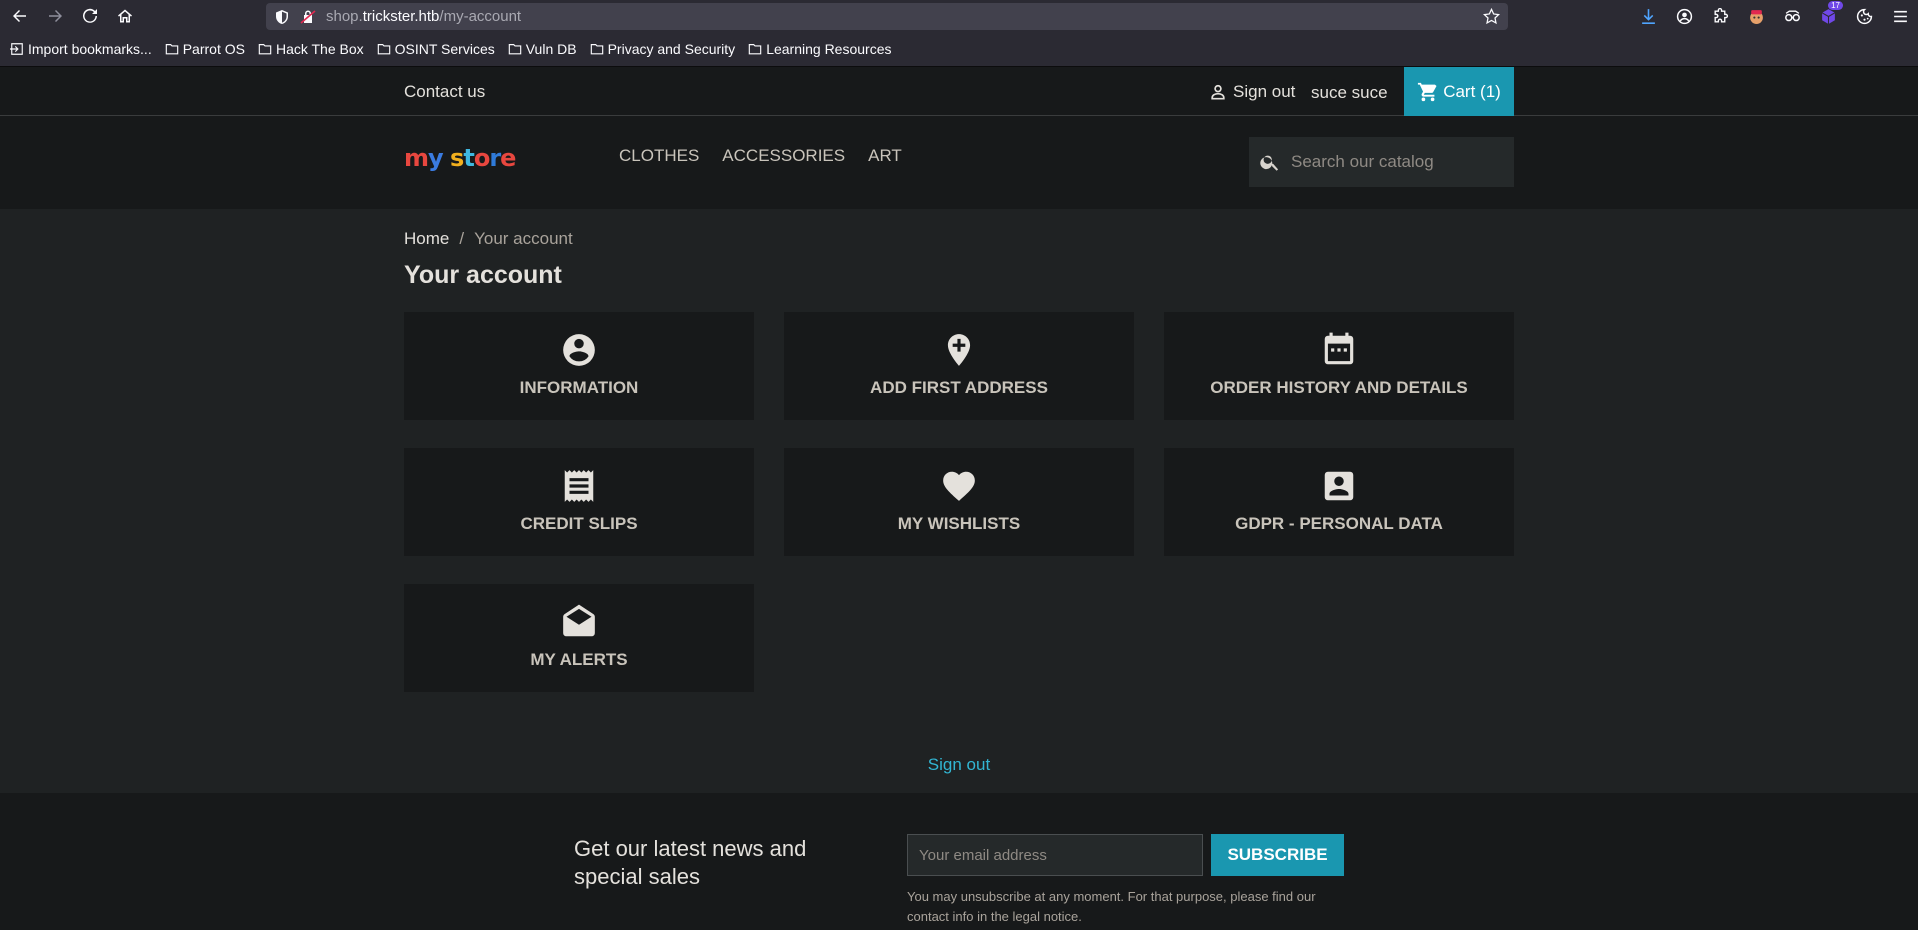 This screenshot has height=930, width=1918. What do you see at coordinates (401, 16) in the screenshot?
I see `url-host: trickster.htb` at bounding box center [401, 16].